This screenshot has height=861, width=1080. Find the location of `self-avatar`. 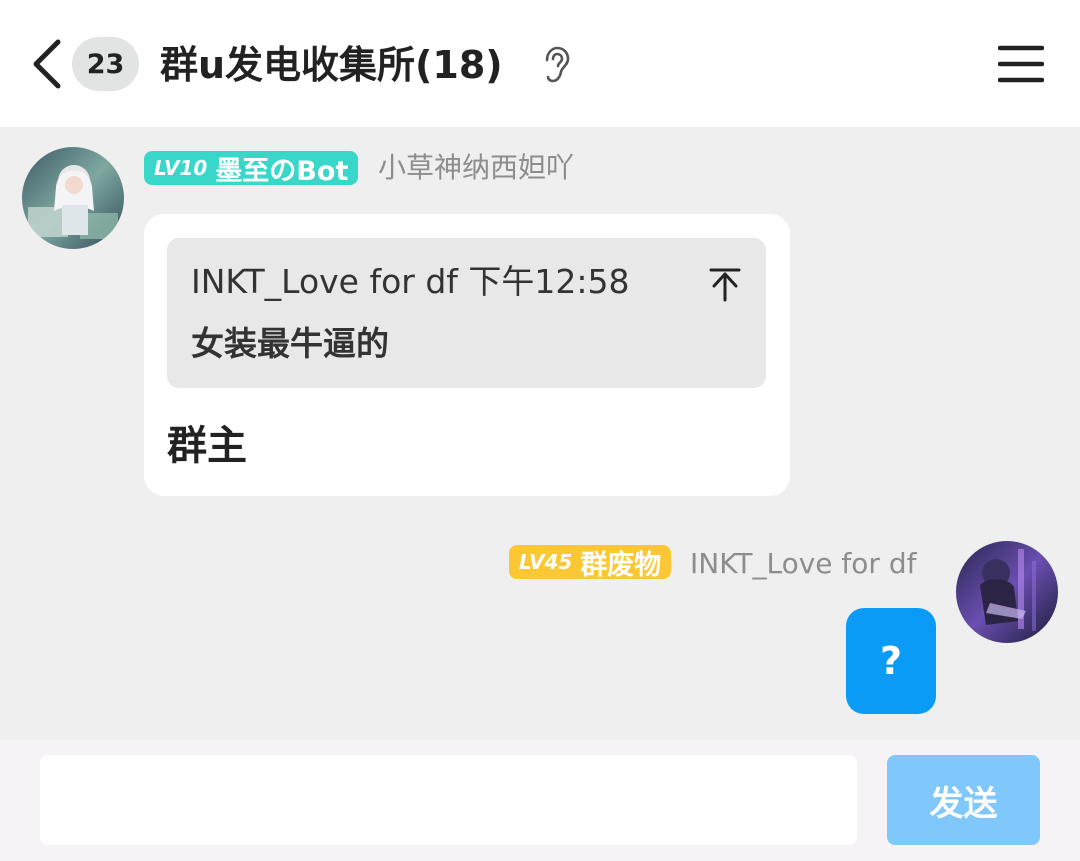

self-avatar is located at coordinates (1007, 592).